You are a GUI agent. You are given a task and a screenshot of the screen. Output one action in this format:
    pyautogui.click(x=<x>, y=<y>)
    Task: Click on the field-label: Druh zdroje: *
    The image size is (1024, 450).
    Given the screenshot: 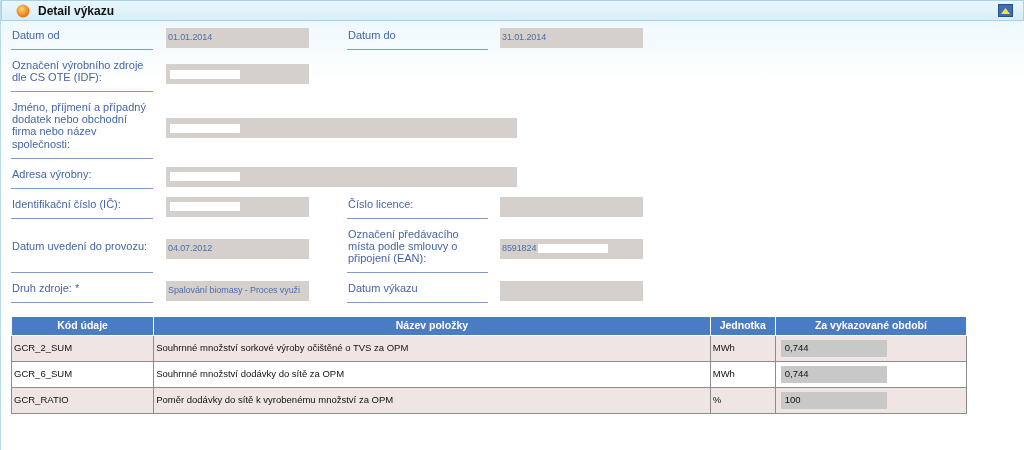 What is the action you would take?
    pyautogui.click(x=82, y=290)
    